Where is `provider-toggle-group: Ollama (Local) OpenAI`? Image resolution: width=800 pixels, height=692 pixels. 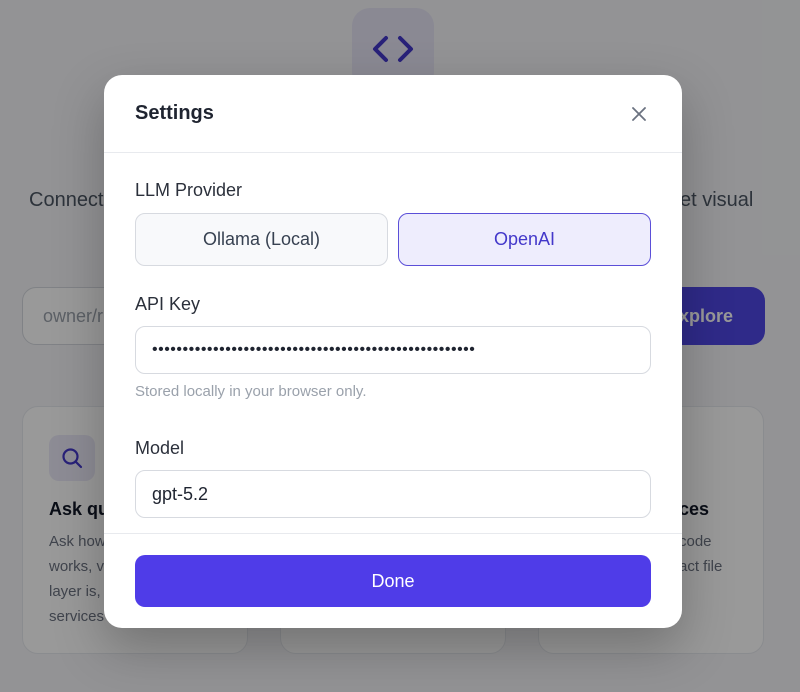 provider-toggle-group: Ollama (Local) OpenAI is located at coordinates (393, 239).